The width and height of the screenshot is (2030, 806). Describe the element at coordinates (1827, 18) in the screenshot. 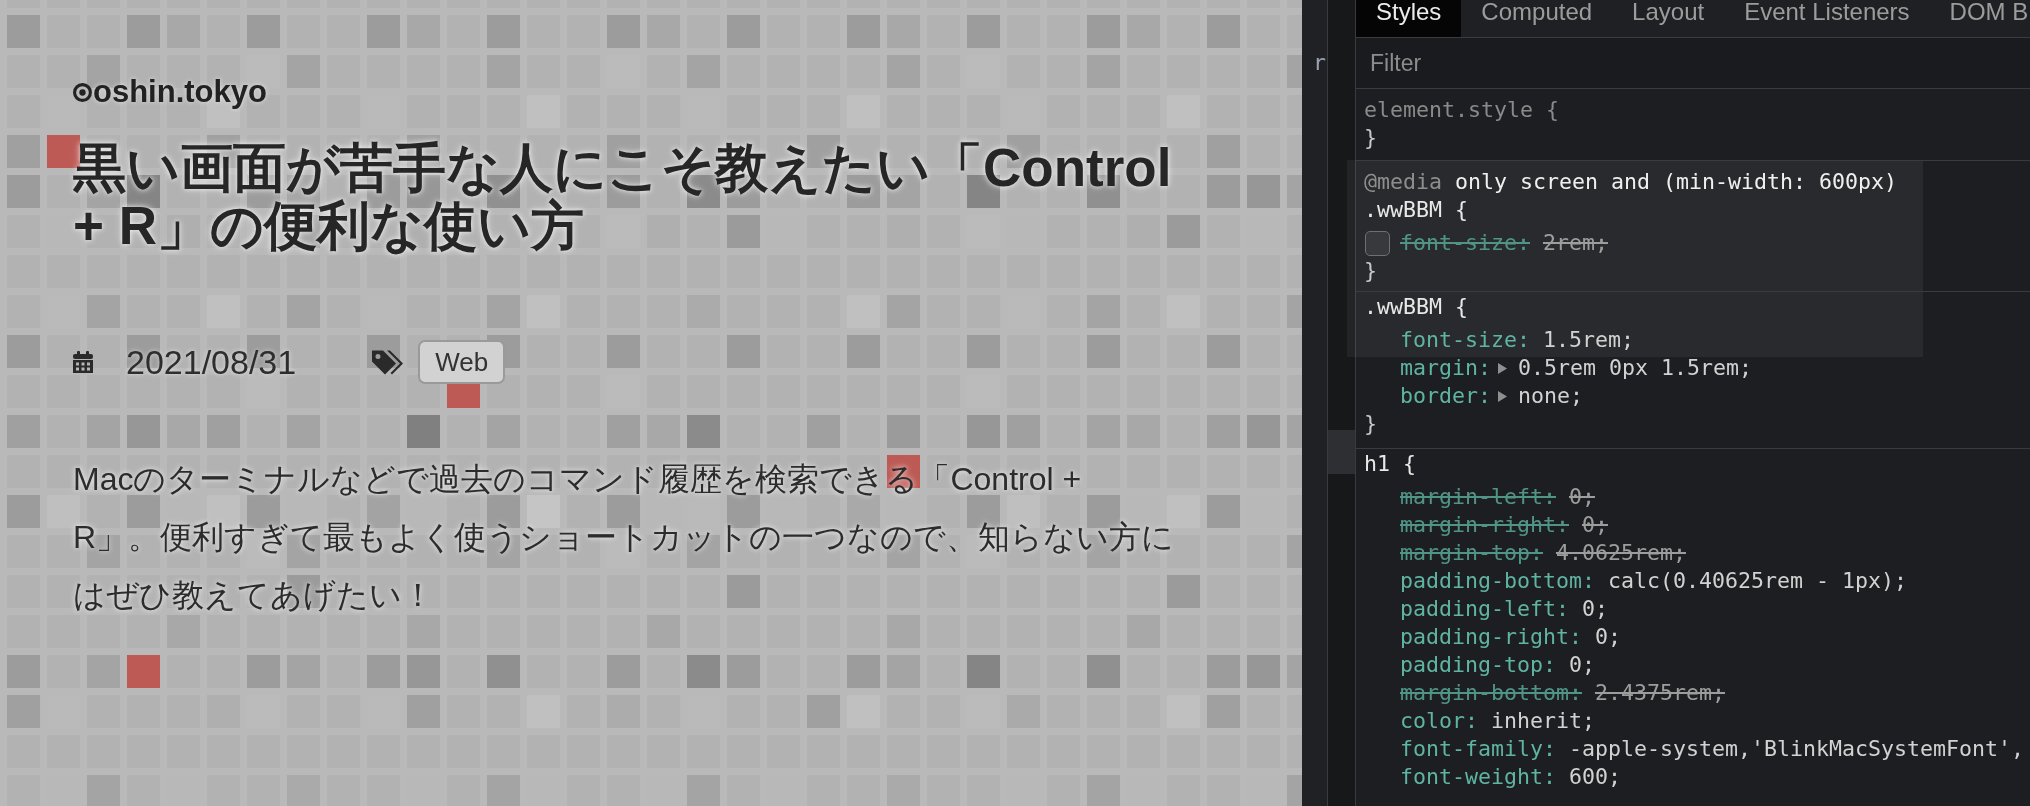

I see `panel-tab: Event Listeners` at that location.